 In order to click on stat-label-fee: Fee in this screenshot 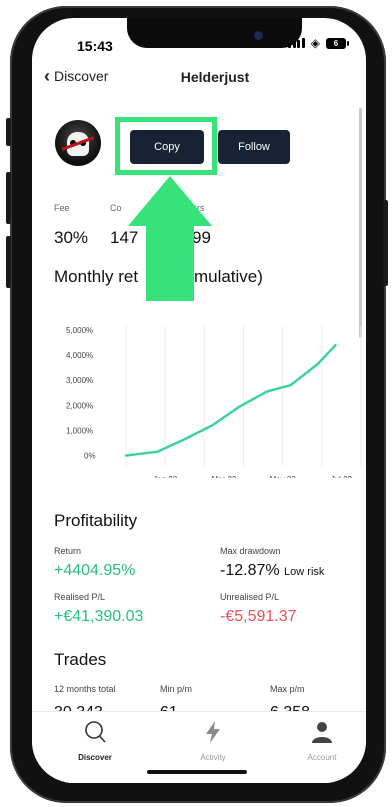, I will do `click(62, 208)`.